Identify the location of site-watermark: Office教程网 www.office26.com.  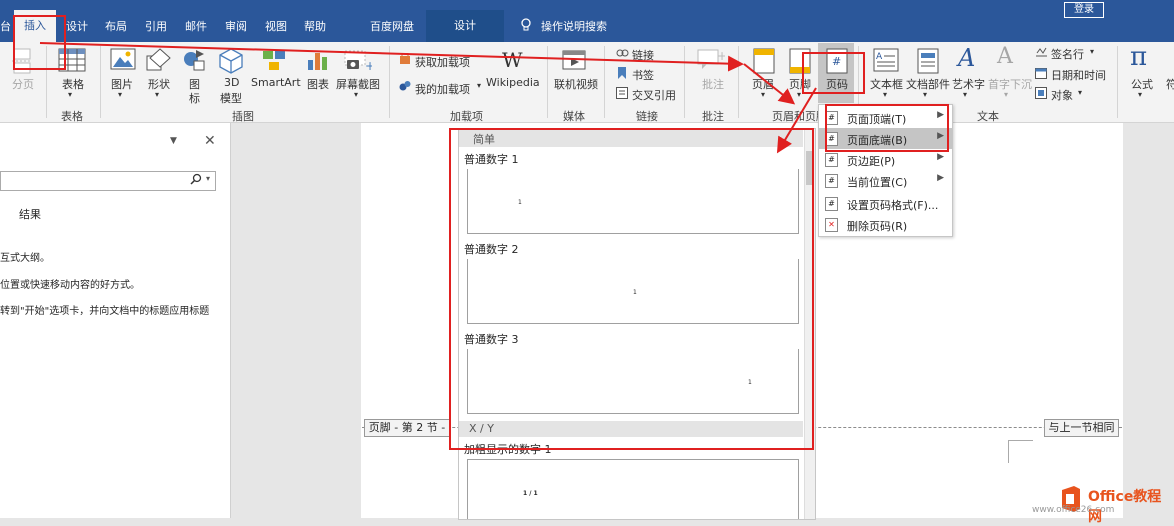
(1101, 504).